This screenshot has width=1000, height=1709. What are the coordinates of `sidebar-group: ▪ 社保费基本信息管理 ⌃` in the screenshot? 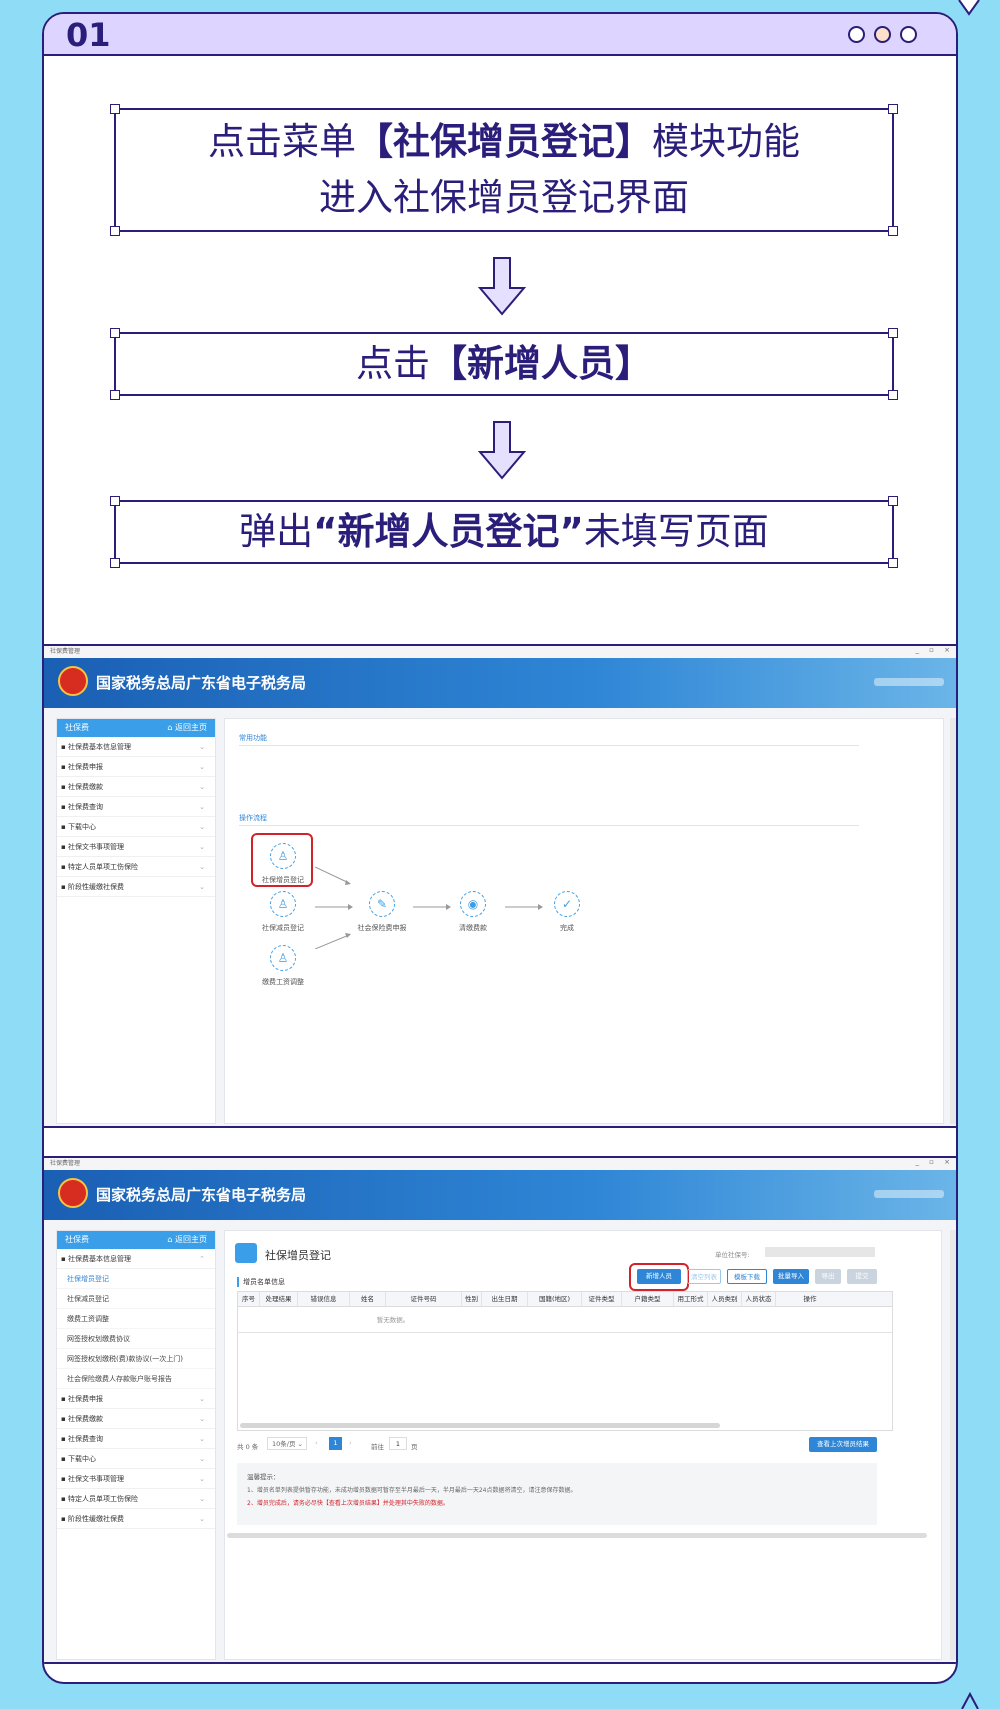 It's located at (136, 1259).